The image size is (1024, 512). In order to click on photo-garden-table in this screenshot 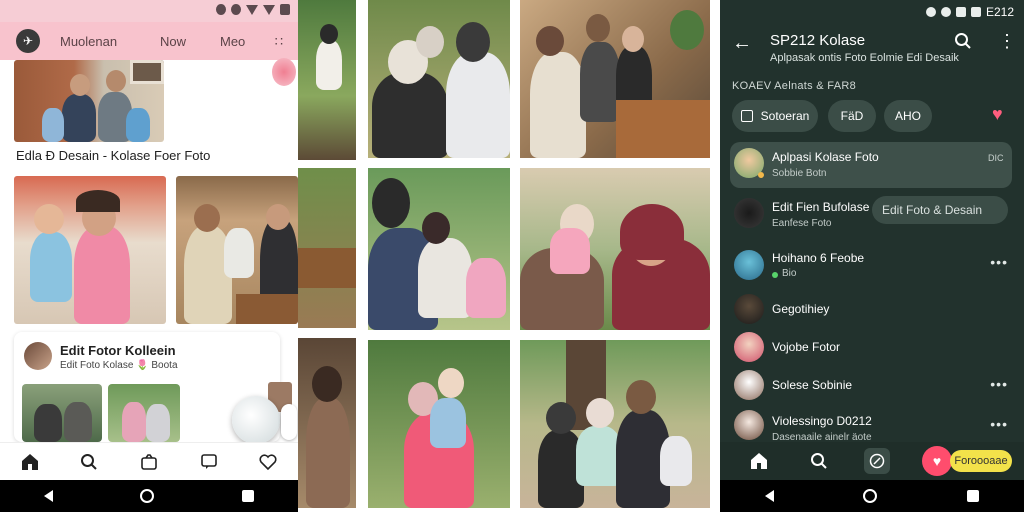, I will do `click(327, 248)`.